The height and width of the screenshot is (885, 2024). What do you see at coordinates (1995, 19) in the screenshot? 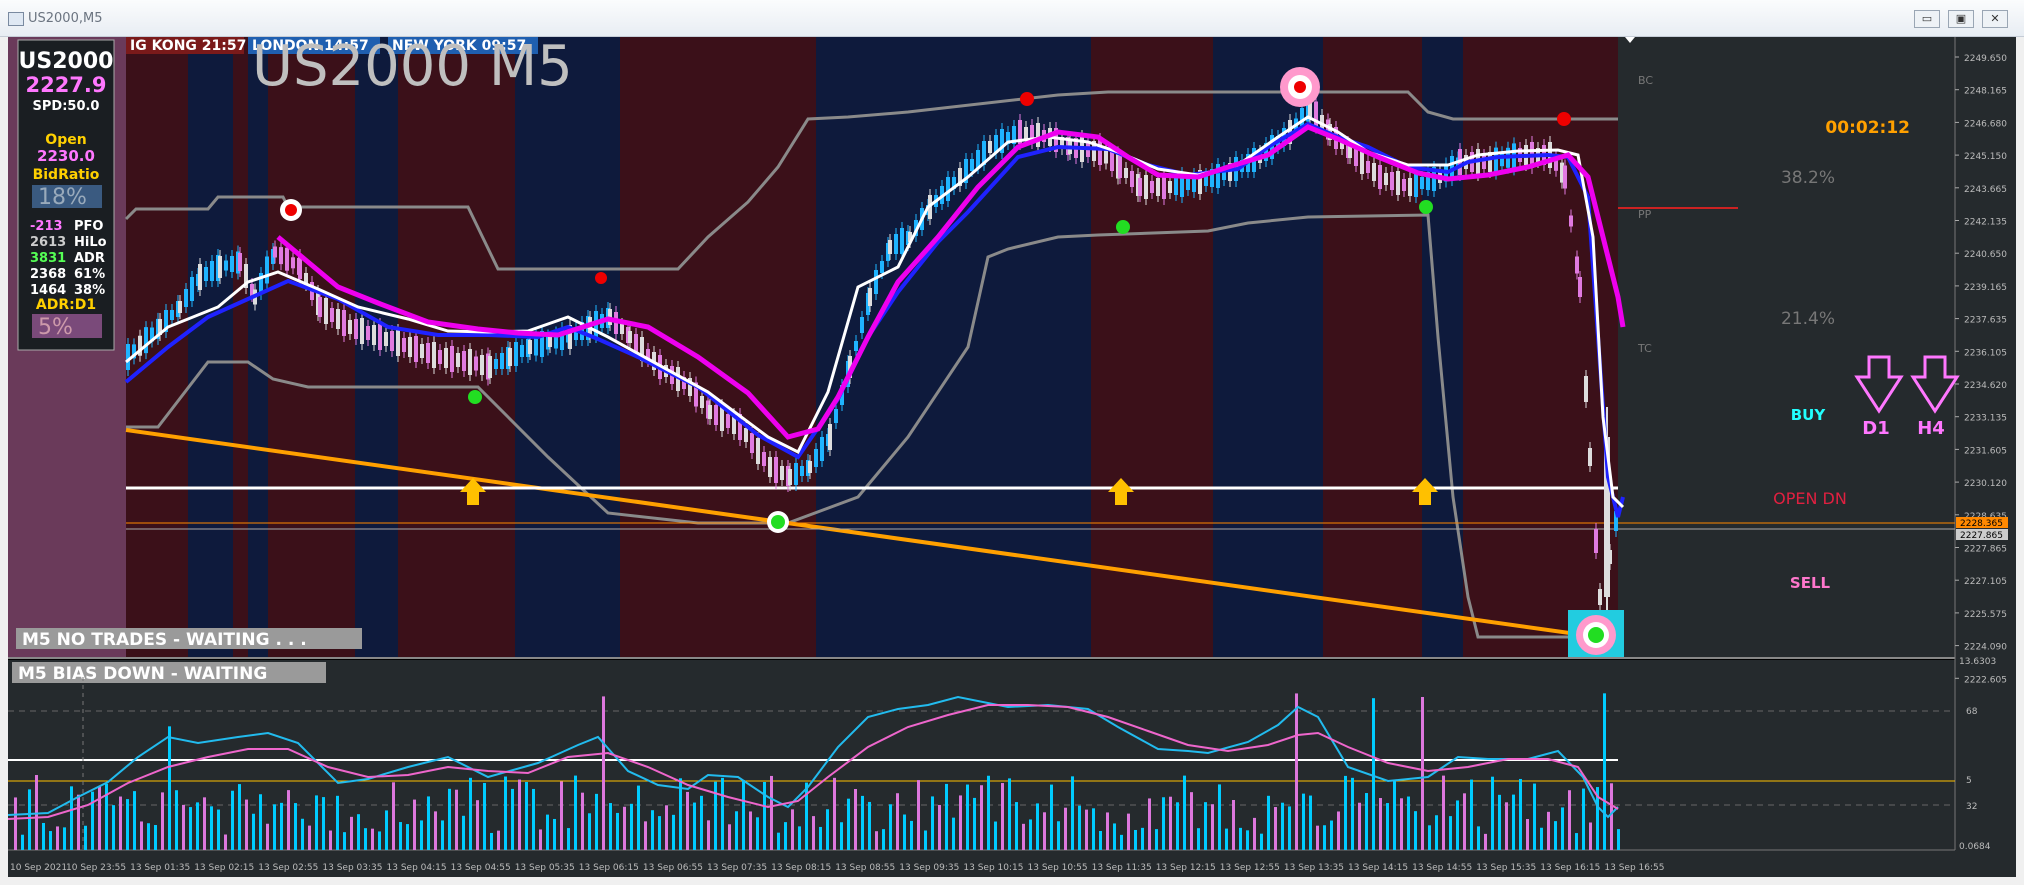
I see `close-button: ✕` at bounding box center [1995, 19].